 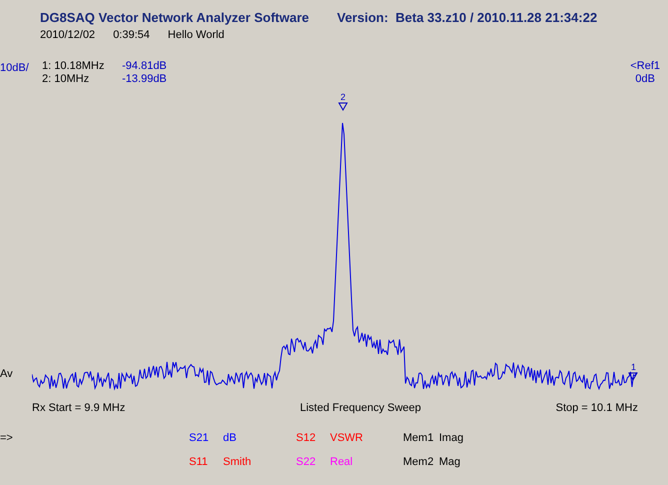 What do you see at coordinates (360, 408) in the screenshot?
I see `sweep-mode: Listed Frequency Sweep` at bounding box center [360, 408].